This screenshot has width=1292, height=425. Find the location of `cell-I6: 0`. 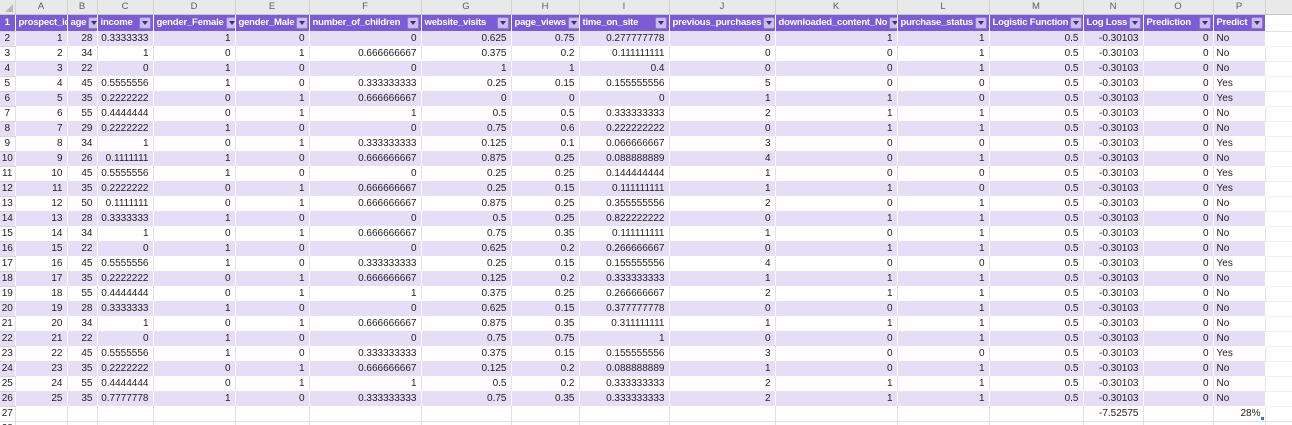

cell-I6: 0 is located at coordinates (624, 98).